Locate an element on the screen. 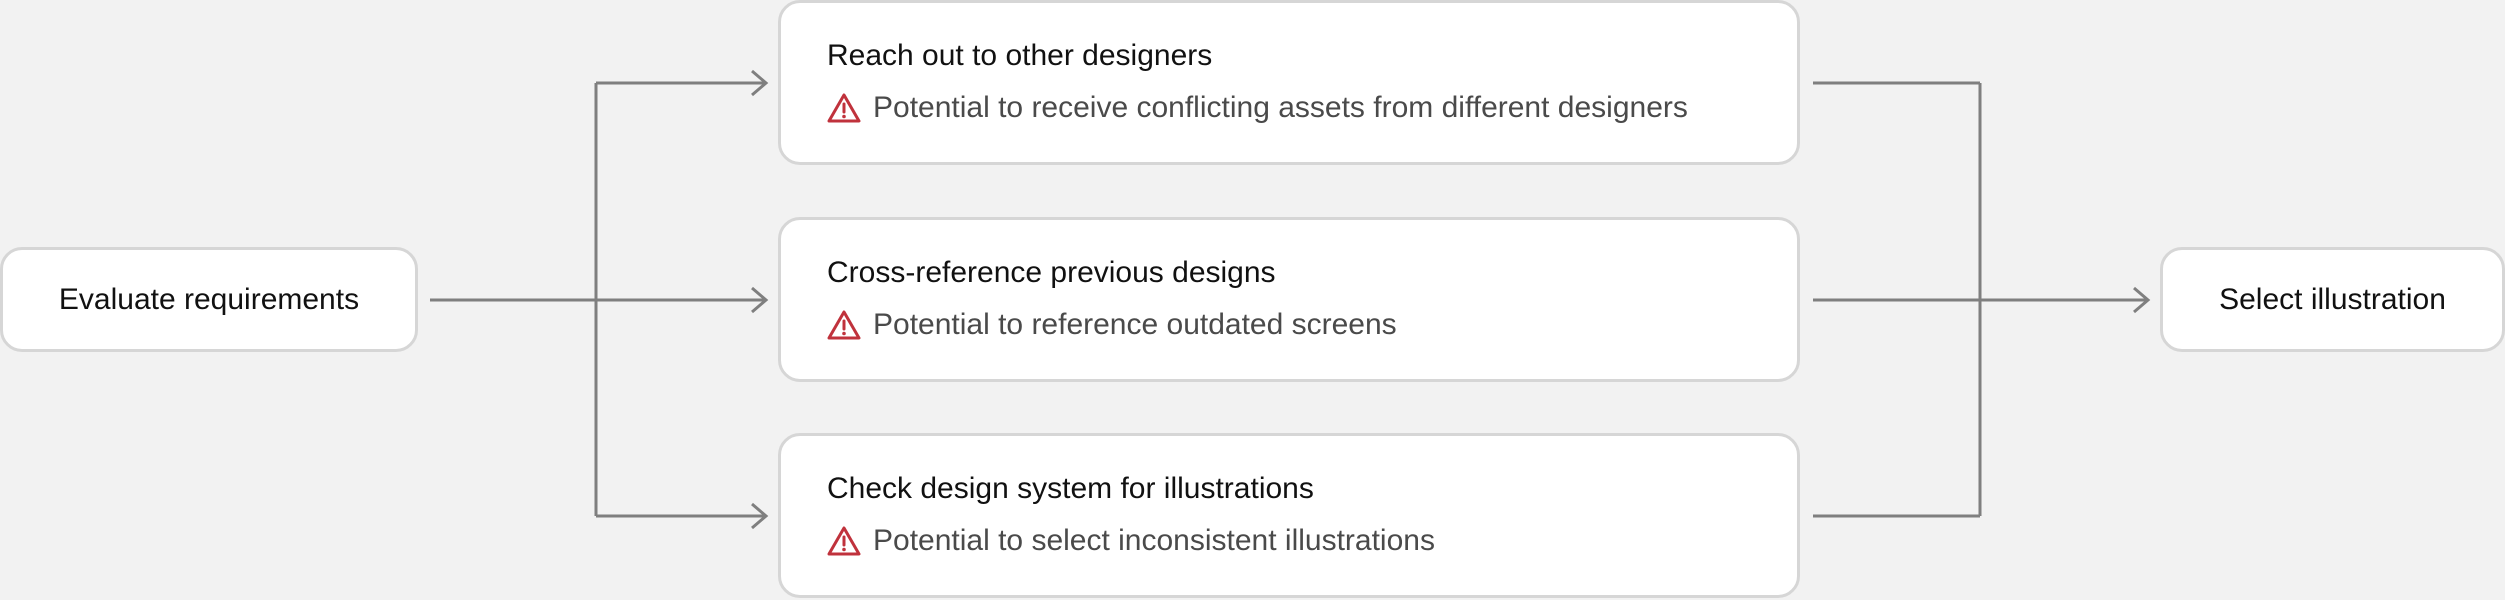 Image resolution: width=2505 pixels, height=600 pixels. step-title: Check design system for illustrations is located at coordinates (1070, 488).